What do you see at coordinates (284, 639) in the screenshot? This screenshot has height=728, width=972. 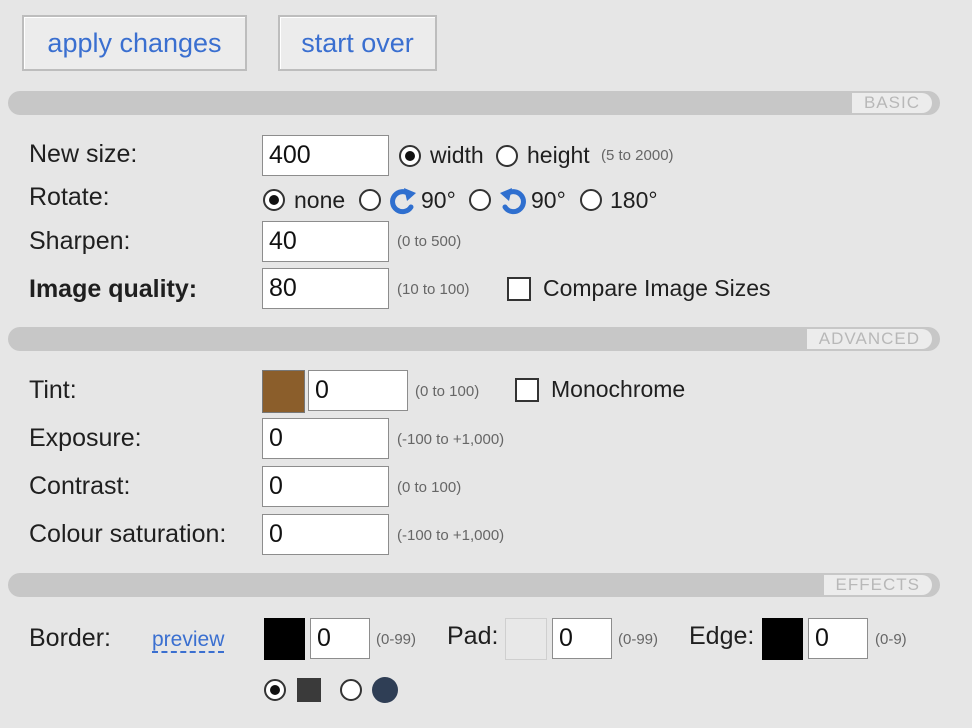 I see `border-color-swatch` at bounding box center [284, 639].